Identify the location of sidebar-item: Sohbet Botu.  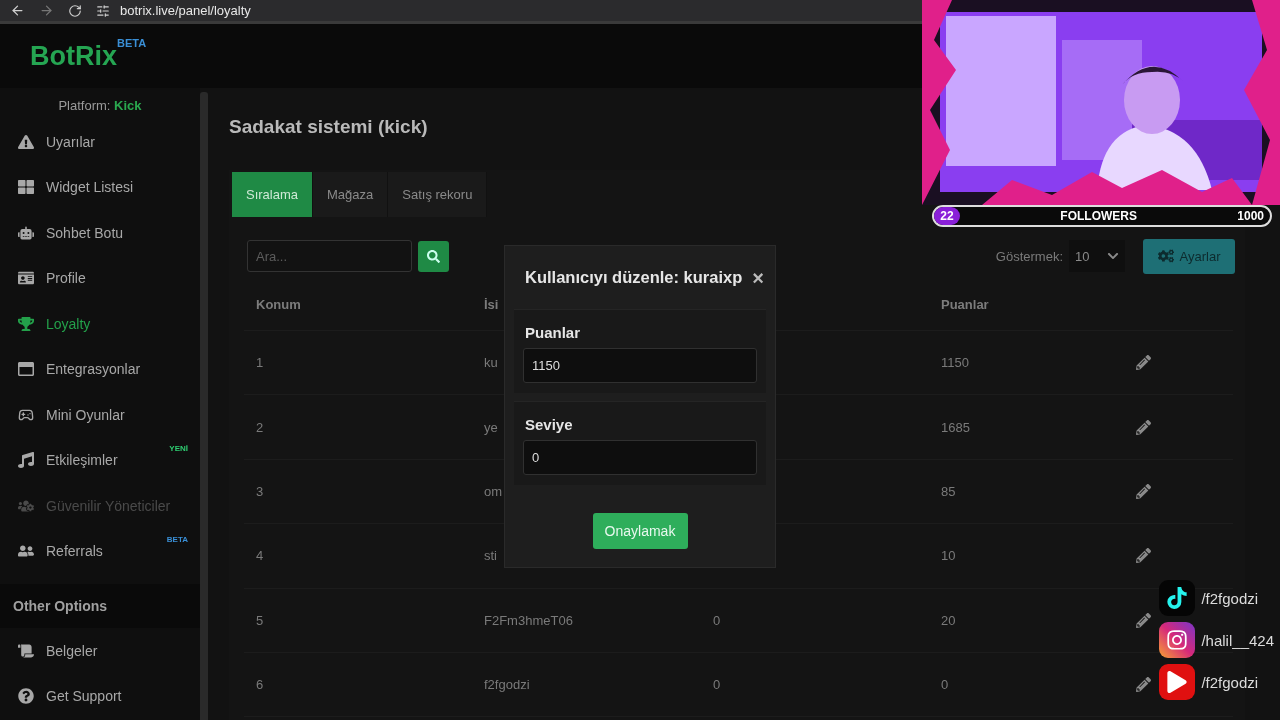
(100, 233).